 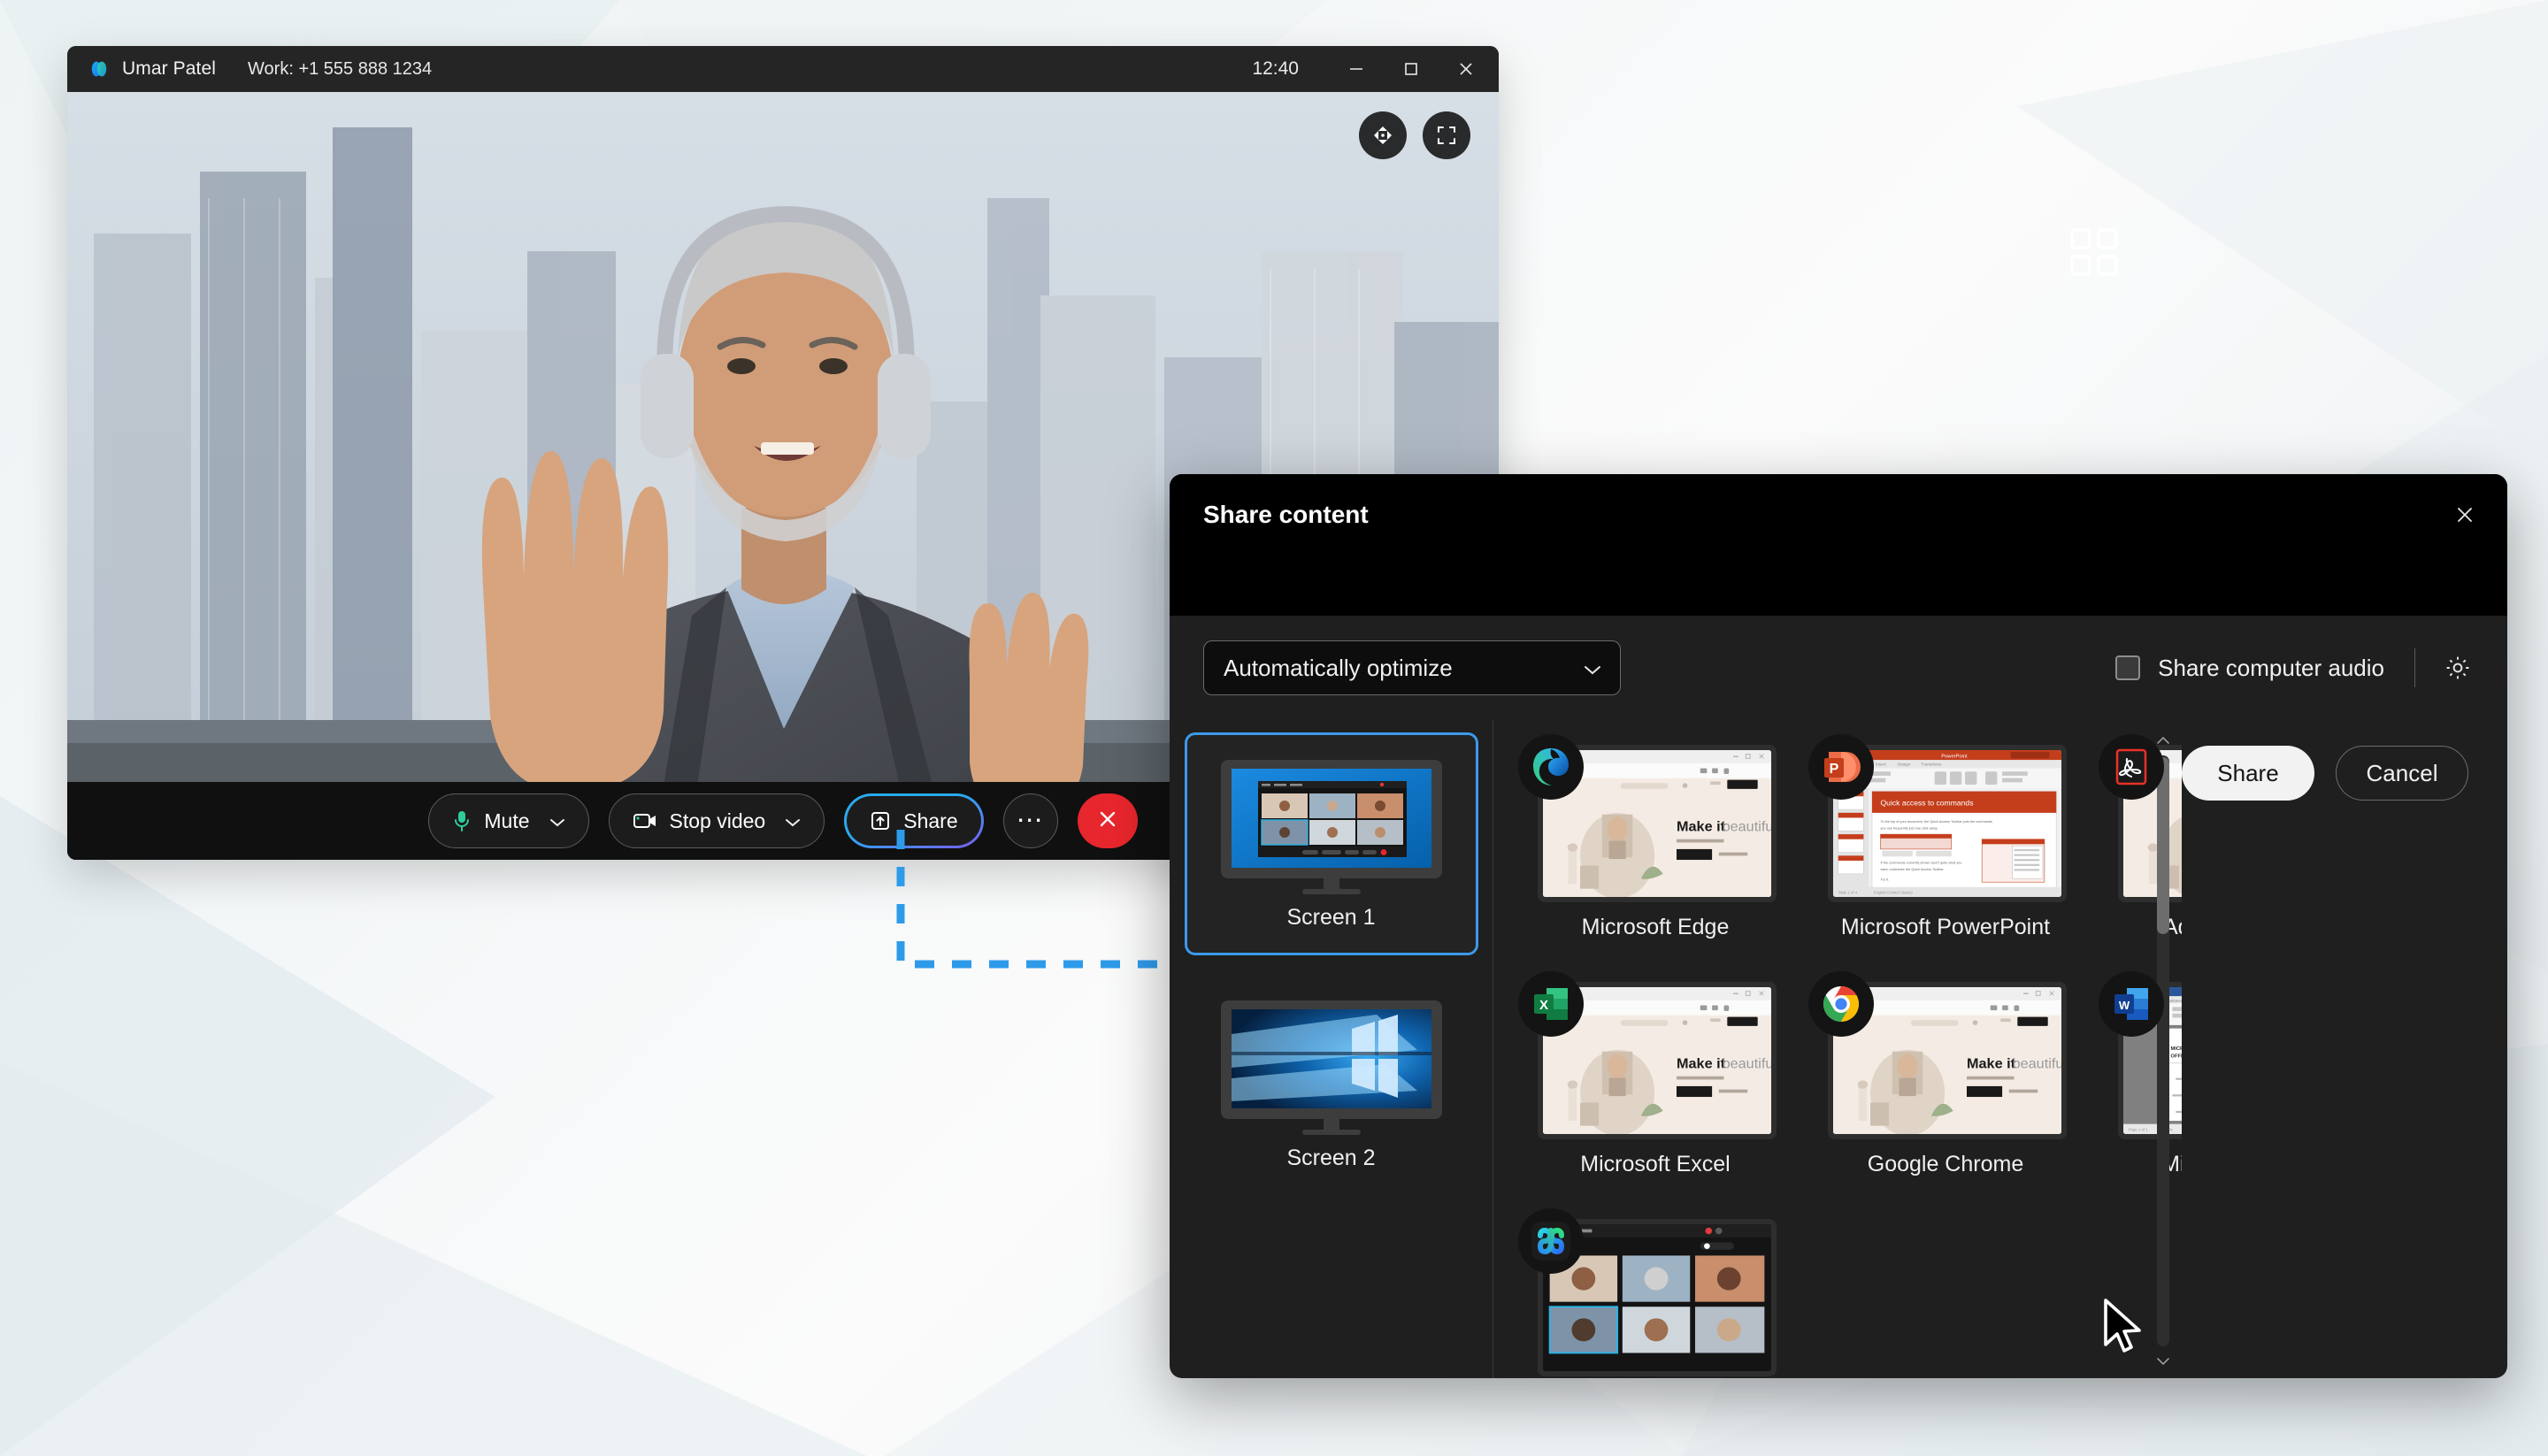 I want to click on end-call-button, so click(x=1107, y=820).